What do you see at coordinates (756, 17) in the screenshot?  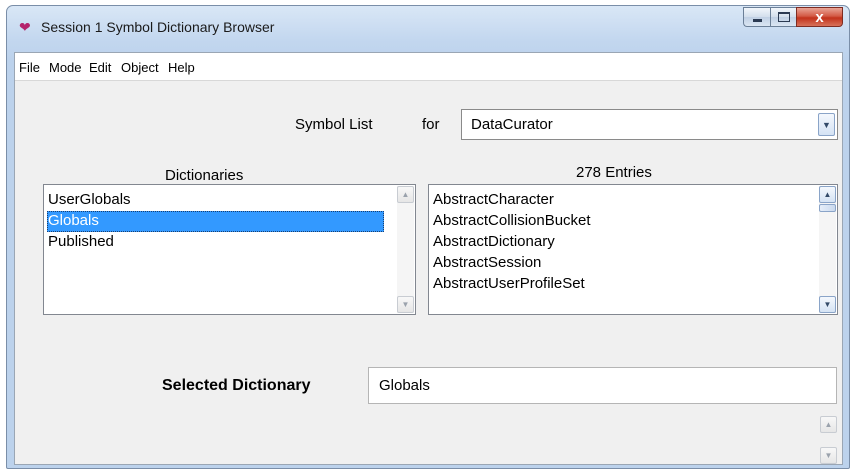 I see `minimize-button` at bounding box center [756, 17].